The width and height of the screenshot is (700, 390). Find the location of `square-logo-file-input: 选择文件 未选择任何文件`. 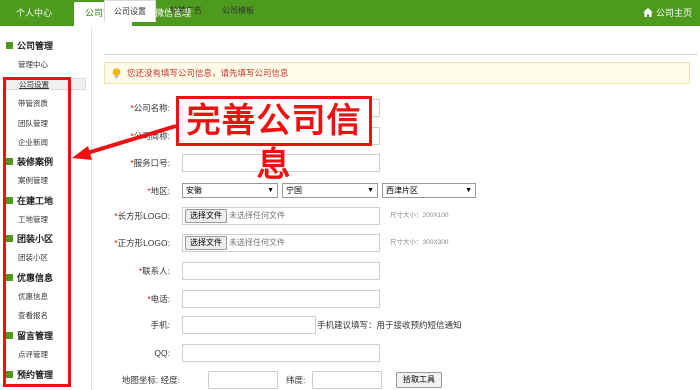

square-logo-file-input: 选择文件 未选择任何文件 is located at coordinates (281, 243).